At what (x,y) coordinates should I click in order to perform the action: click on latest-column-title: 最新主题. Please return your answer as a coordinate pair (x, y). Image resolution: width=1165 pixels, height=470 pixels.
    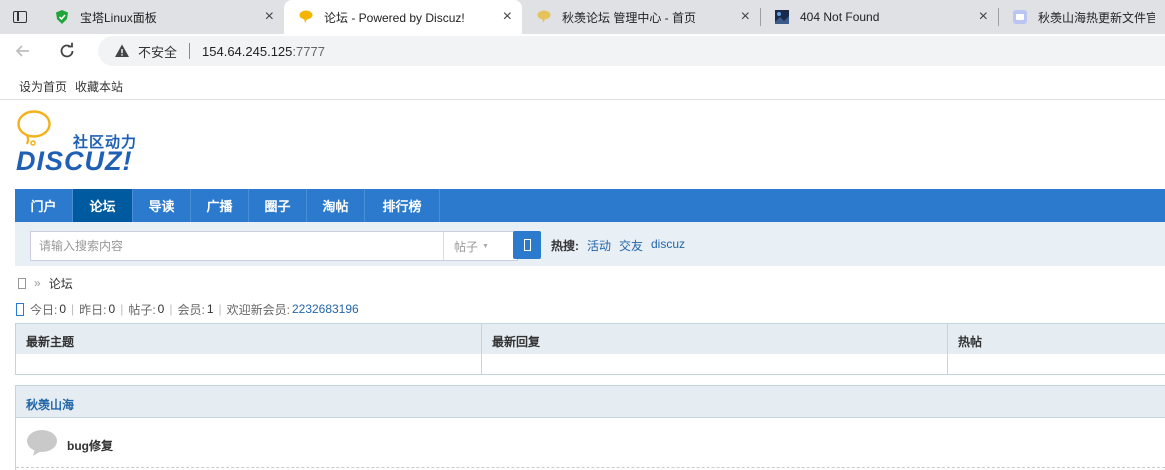
    Looking at the image, I should click on (50, 342).